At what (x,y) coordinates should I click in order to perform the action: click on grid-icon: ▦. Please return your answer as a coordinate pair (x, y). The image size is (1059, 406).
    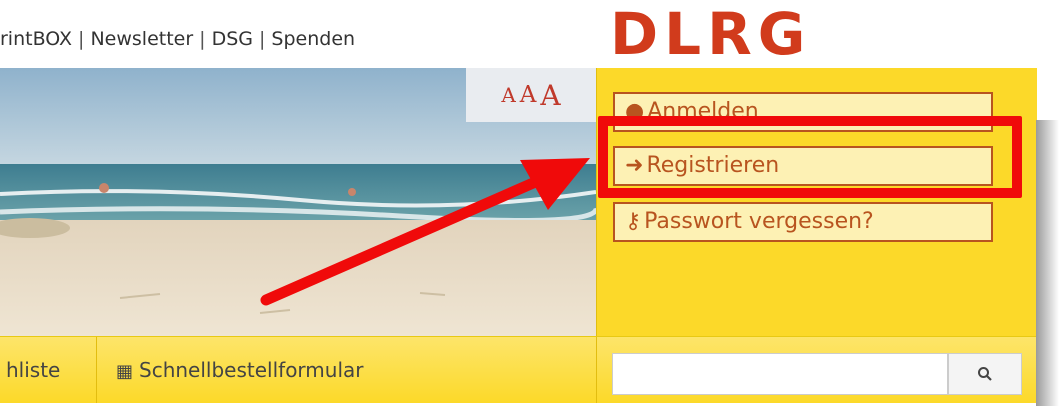
    Looking at the image, I should click on (125, 371).